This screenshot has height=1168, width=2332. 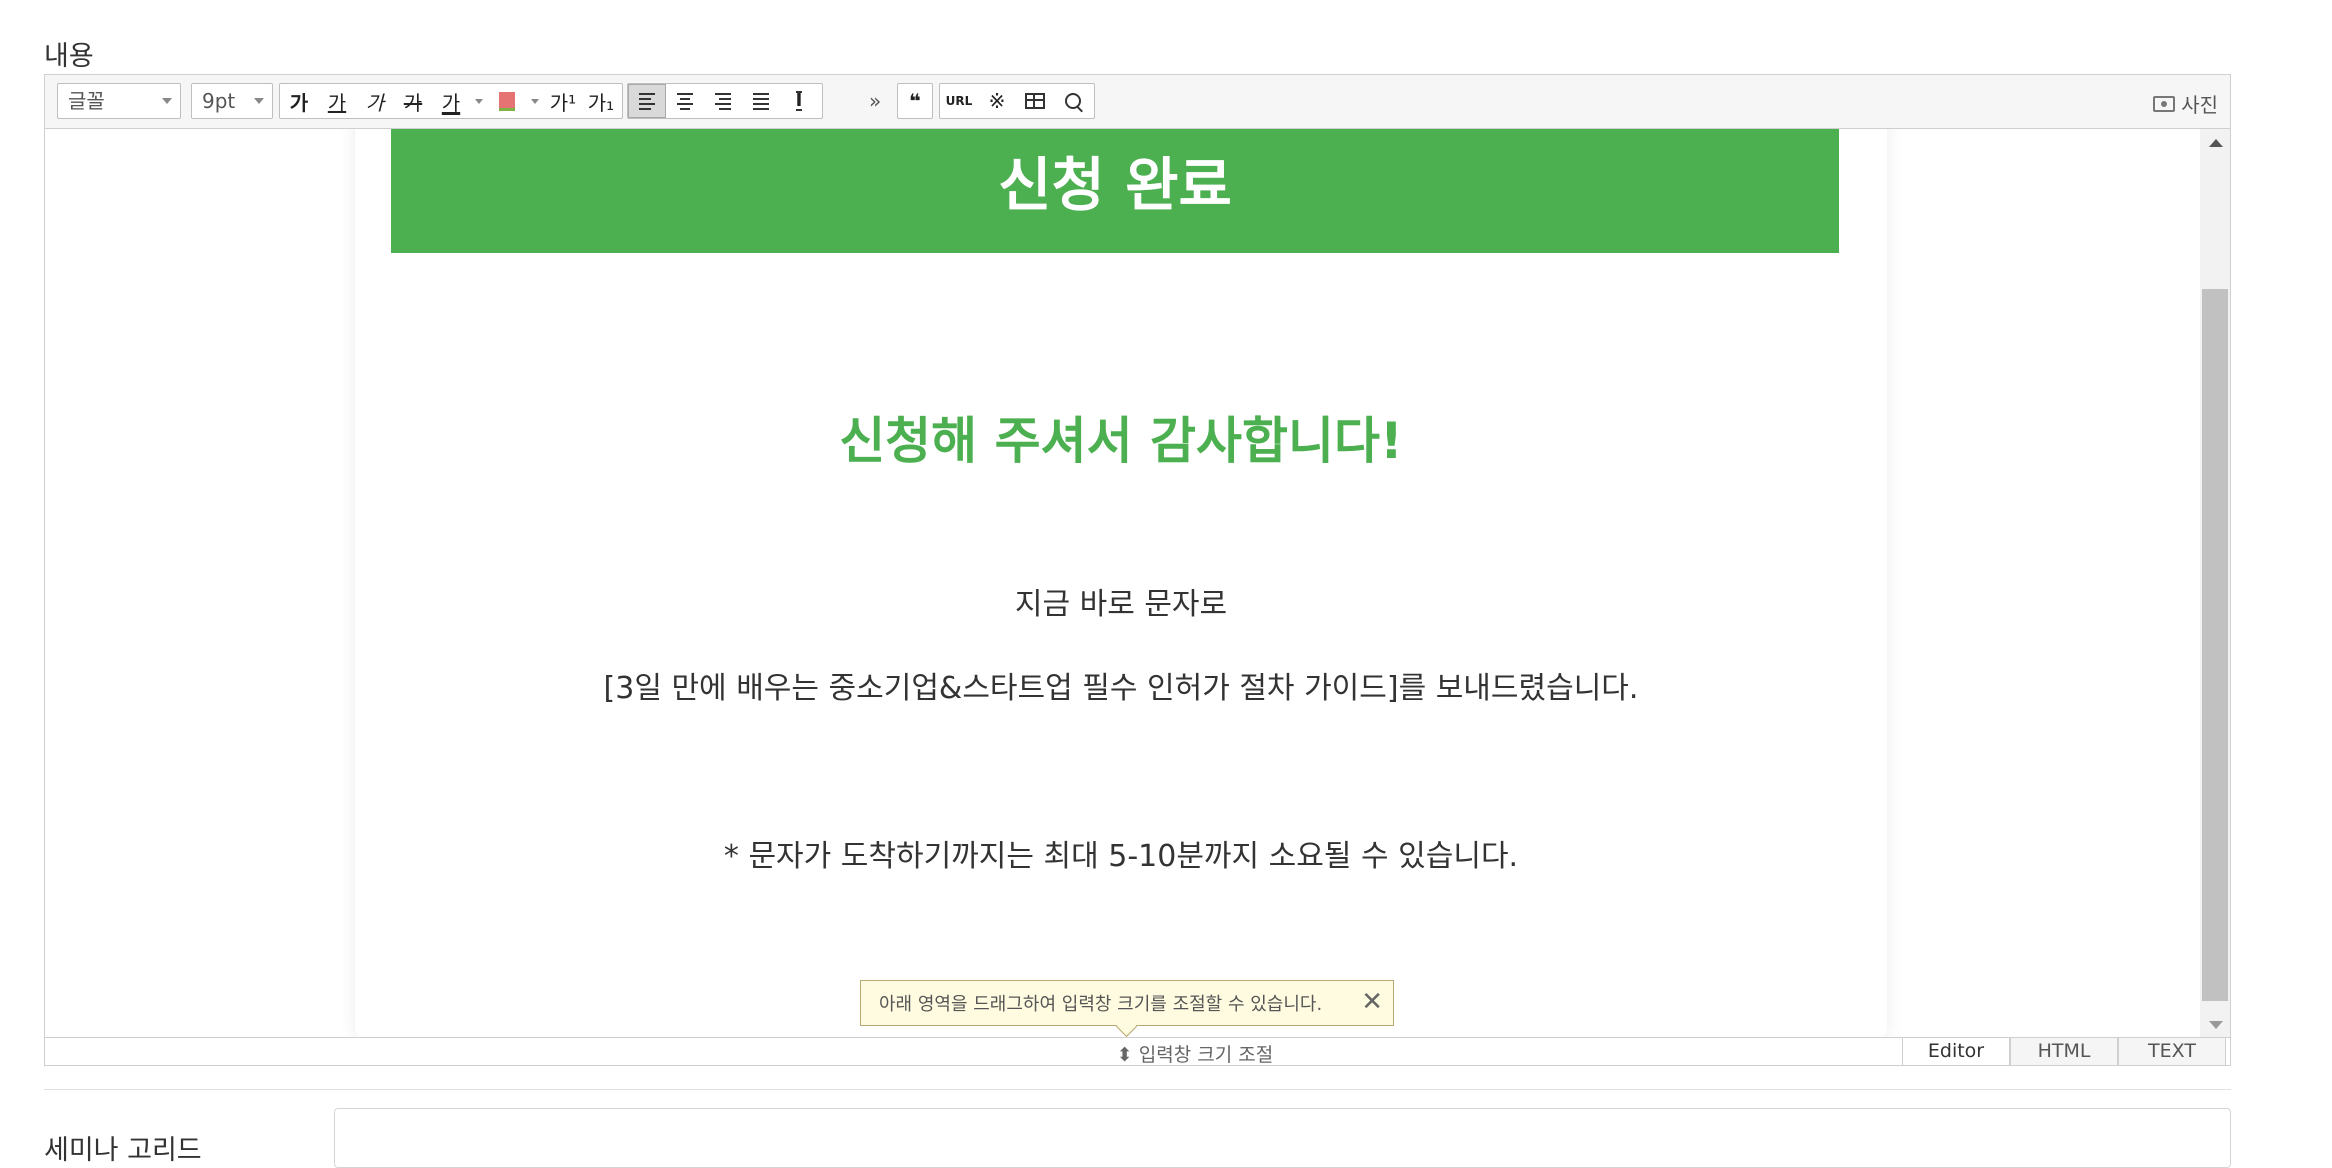 What do you see at coordinates (1956, 1051) in the screenshot?
I see `tab-editor: Editor` at bounding box center [1956, 1051].